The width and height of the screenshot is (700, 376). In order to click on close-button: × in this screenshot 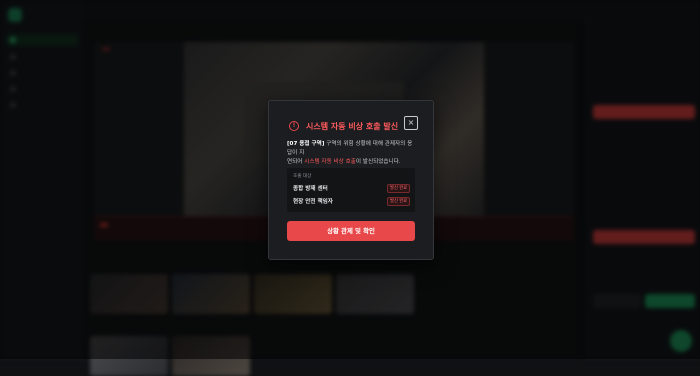, I will do `click(411, 123)`.